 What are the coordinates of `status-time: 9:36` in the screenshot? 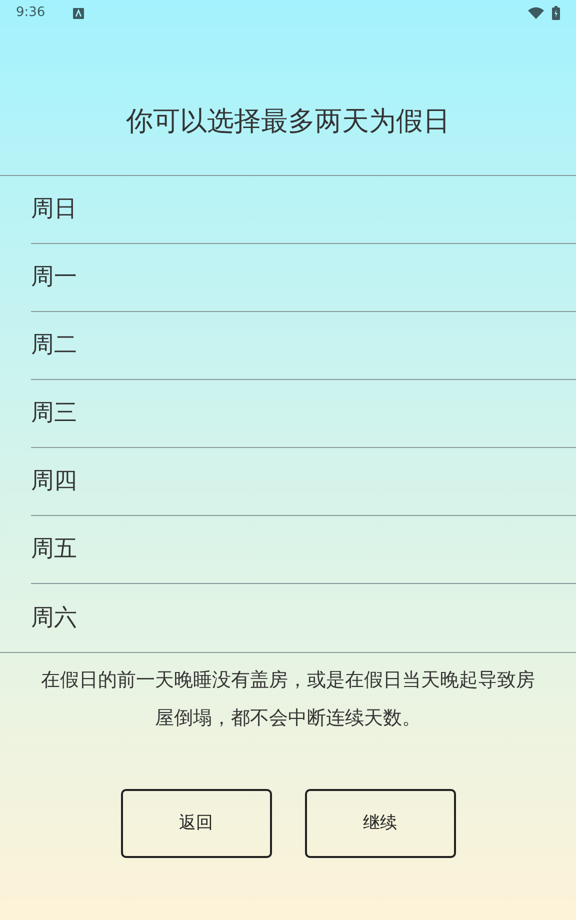 It's located at (31, 13).